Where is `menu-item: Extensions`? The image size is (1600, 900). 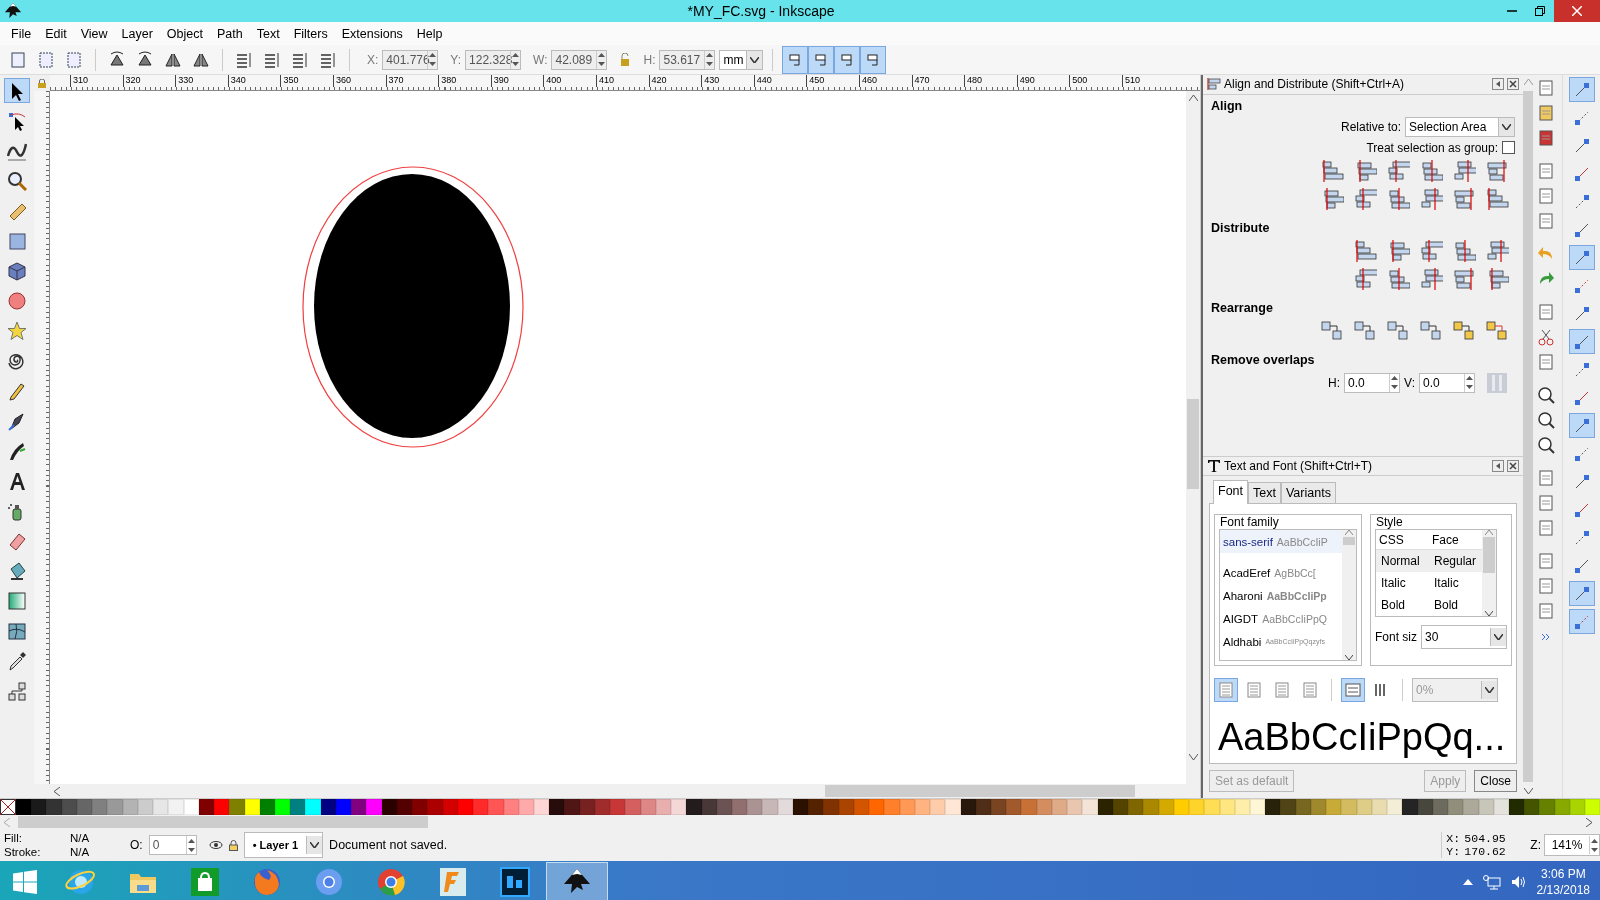
menu-item: Extensions is located at coordinates (372, 33).